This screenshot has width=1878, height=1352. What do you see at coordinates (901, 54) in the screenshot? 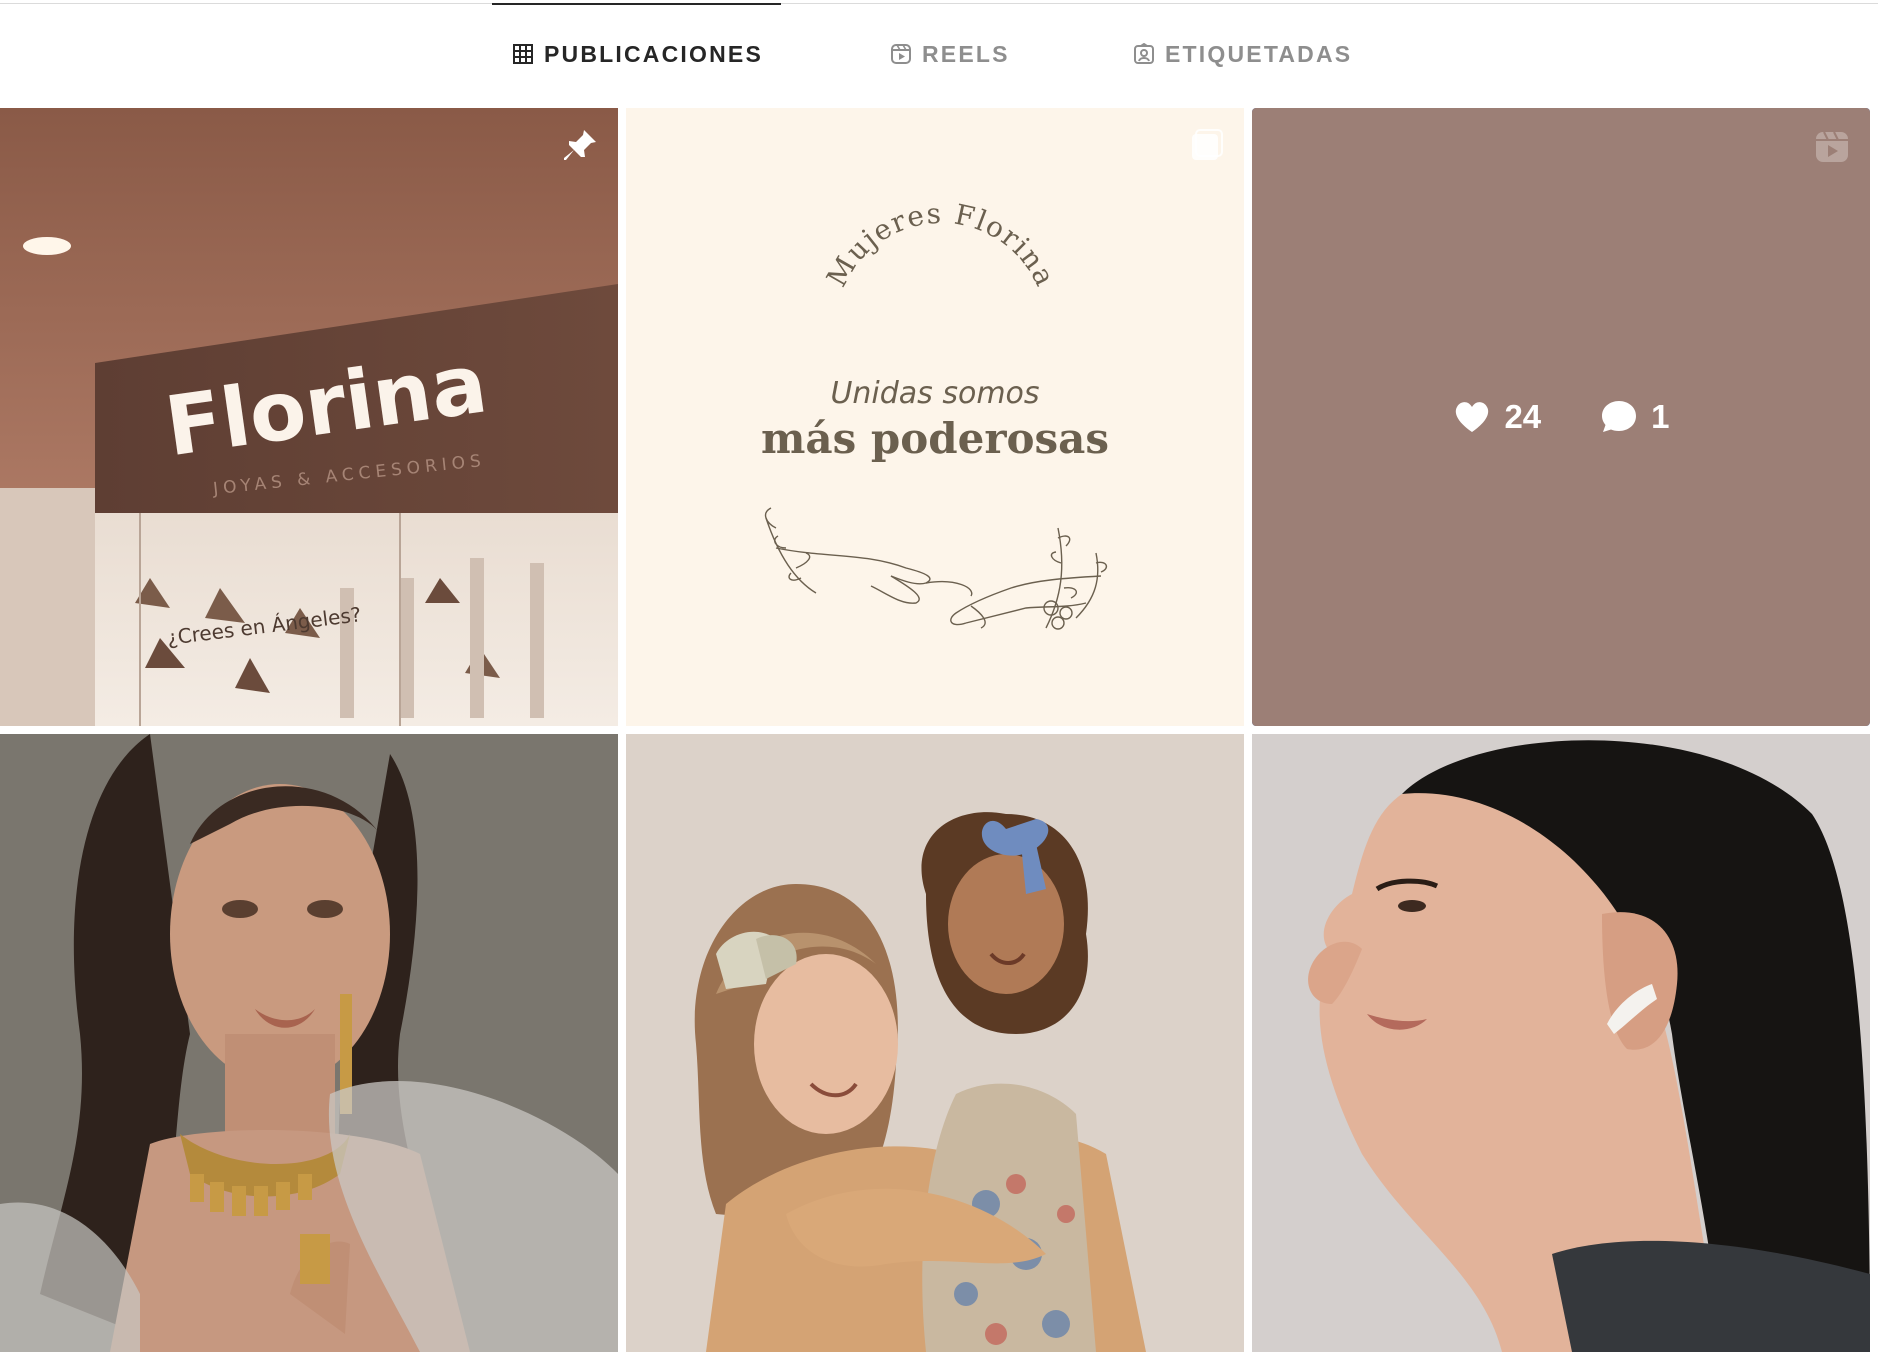
I see `reels-icon` at bounding box center [901, 54].